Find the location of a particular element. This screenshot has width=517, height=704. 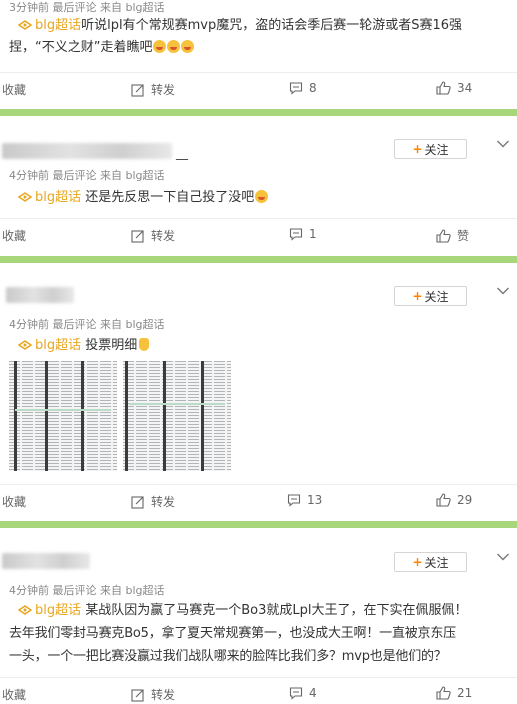

comment-button: 1 is located at coordinates (303, 234).